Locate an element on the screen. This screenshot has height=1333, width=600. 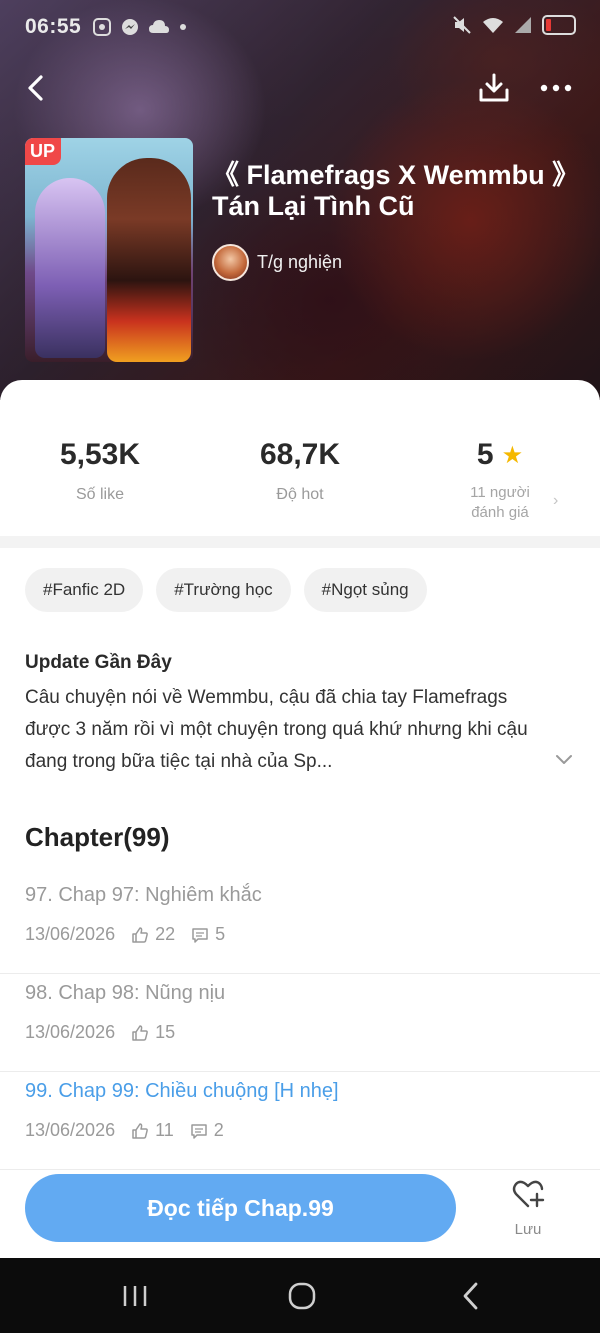
cover-image: UP is located at coordinates (109, 250).